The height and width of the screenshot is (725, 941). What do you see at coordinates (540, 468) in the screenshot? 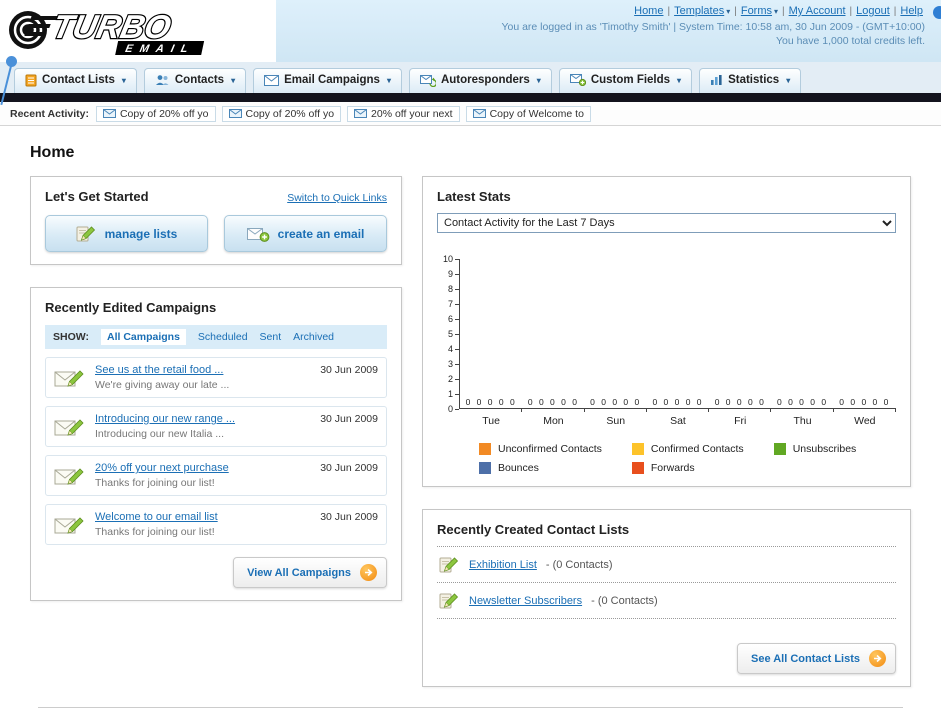
I see `legend-item: Bounces` at bounding box center [540, 468].